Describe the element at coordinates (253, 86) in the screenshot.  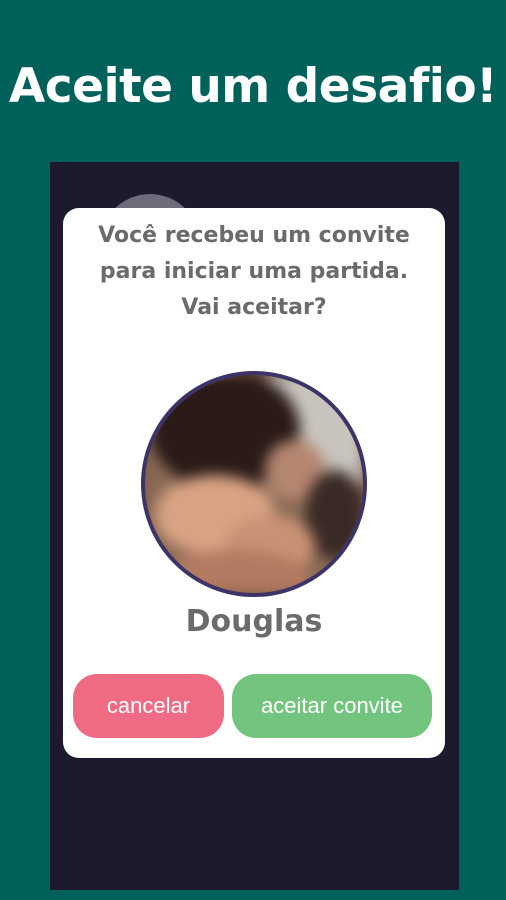
I see `promo-title: Aceite um desafio!` at that location.